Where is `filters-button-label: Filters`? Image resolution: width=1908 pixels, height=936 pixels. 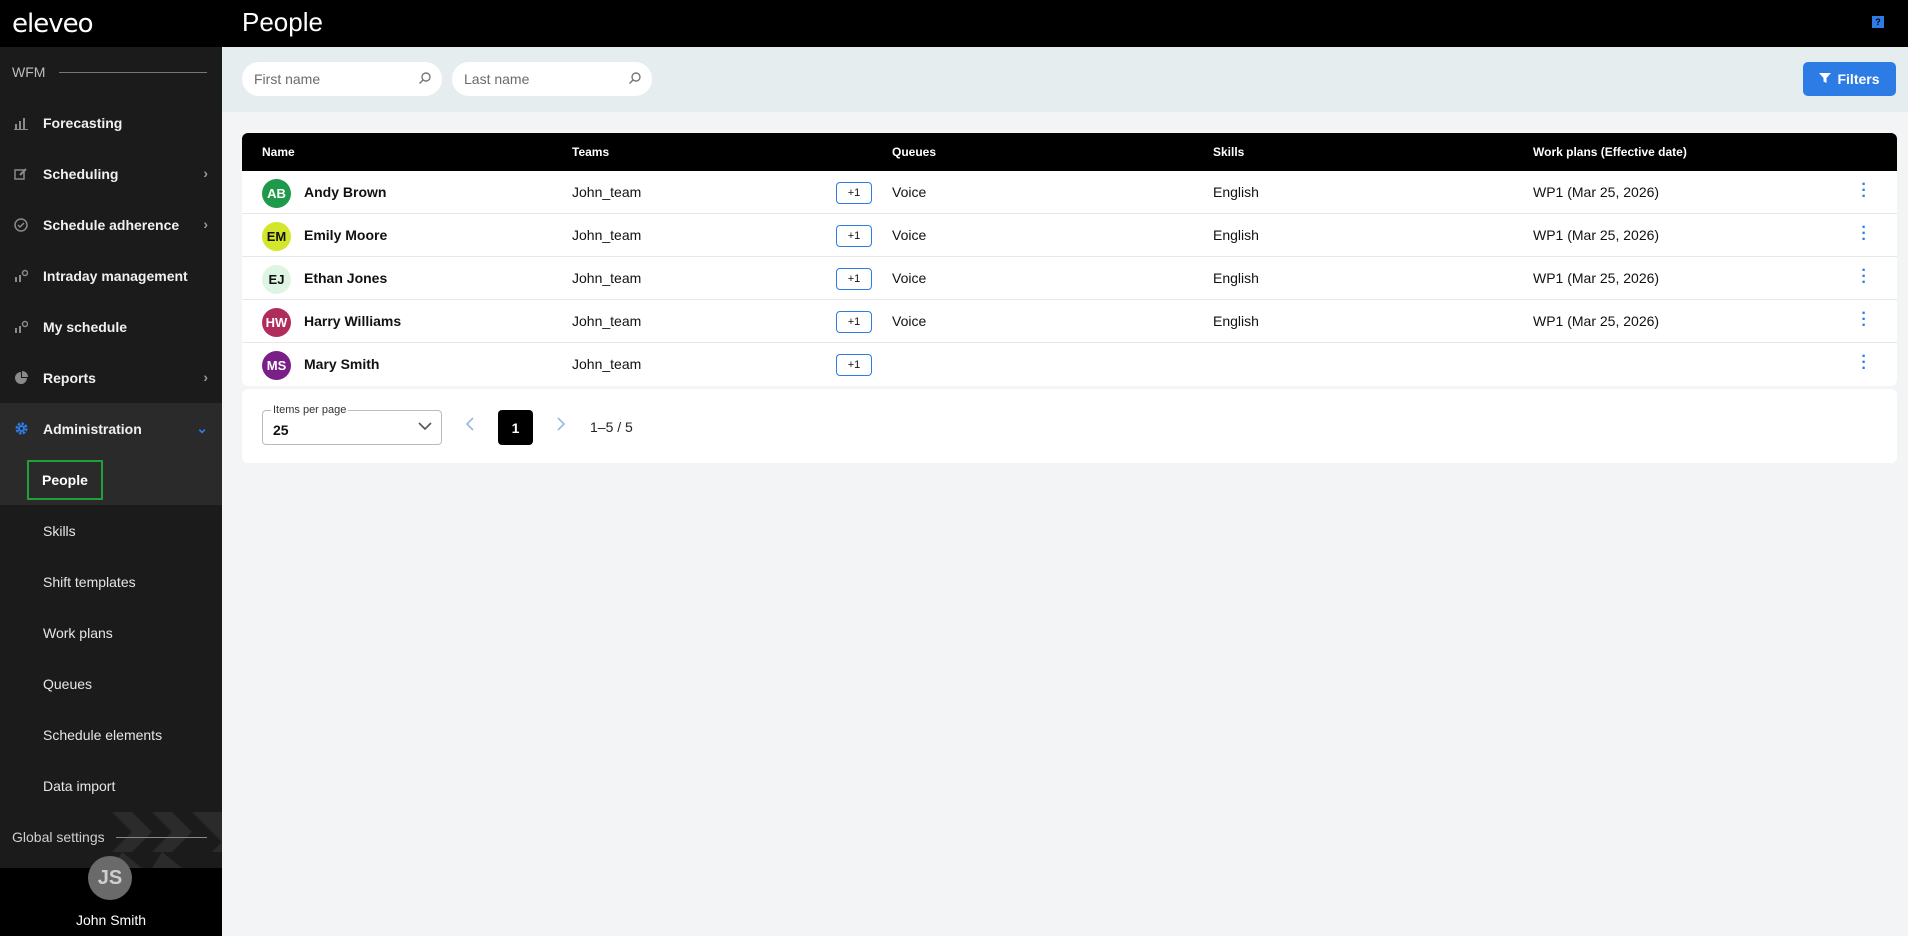
filters-button-label: Filters is located at coordinates (1858, 79).